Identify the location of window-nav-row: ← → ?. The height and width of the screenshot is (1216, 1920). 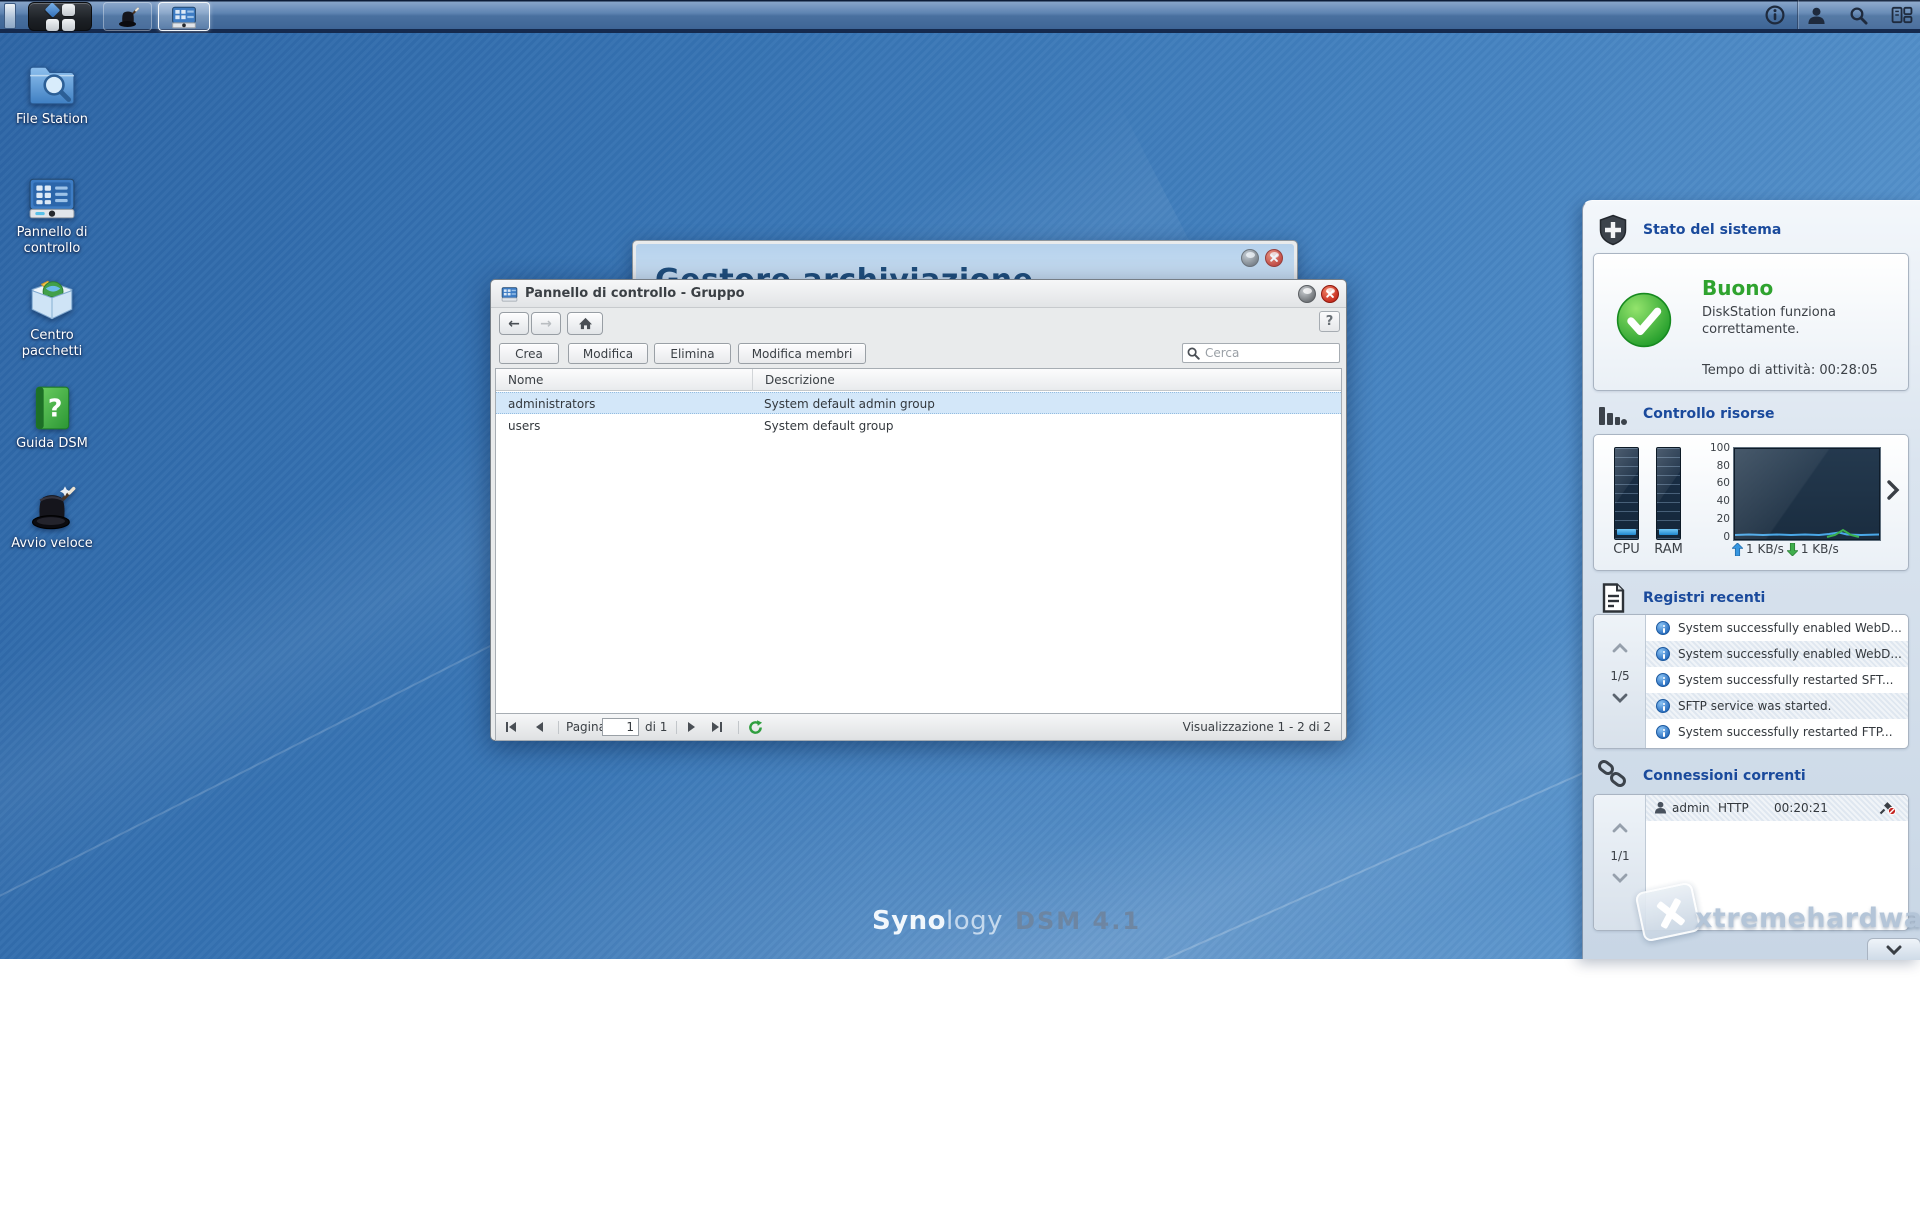
(918, 323).